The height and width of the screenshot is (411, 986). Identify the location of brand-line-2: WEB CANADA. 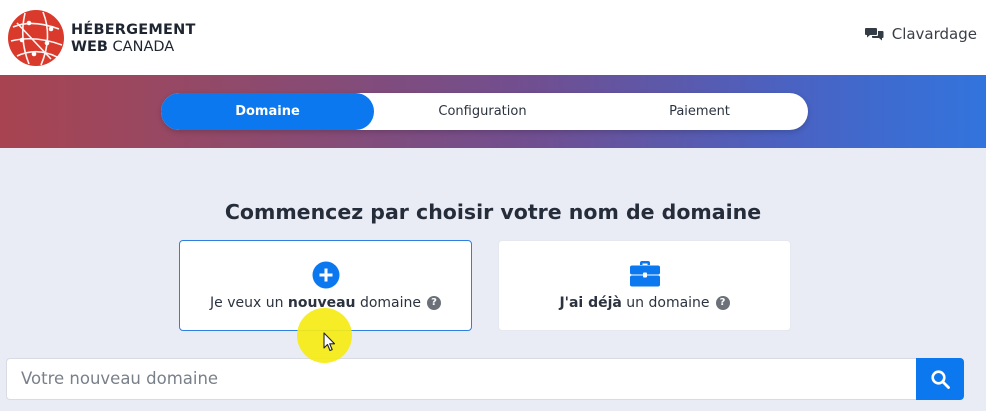
(133, 47).